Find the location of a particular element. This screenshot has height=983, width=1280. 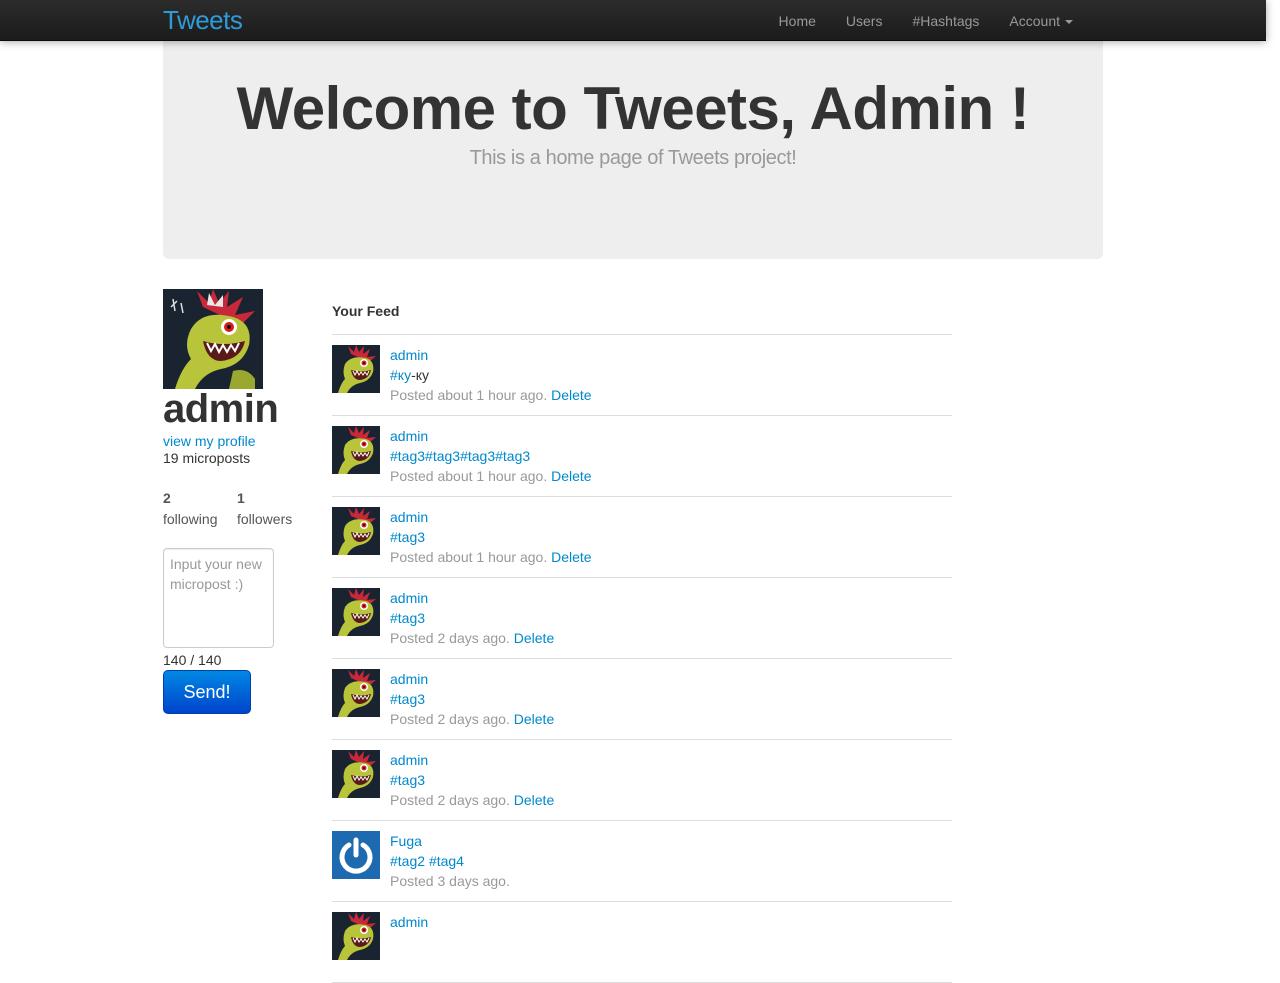

feed-item-user: Fuga is located at coordinates (450, 841).